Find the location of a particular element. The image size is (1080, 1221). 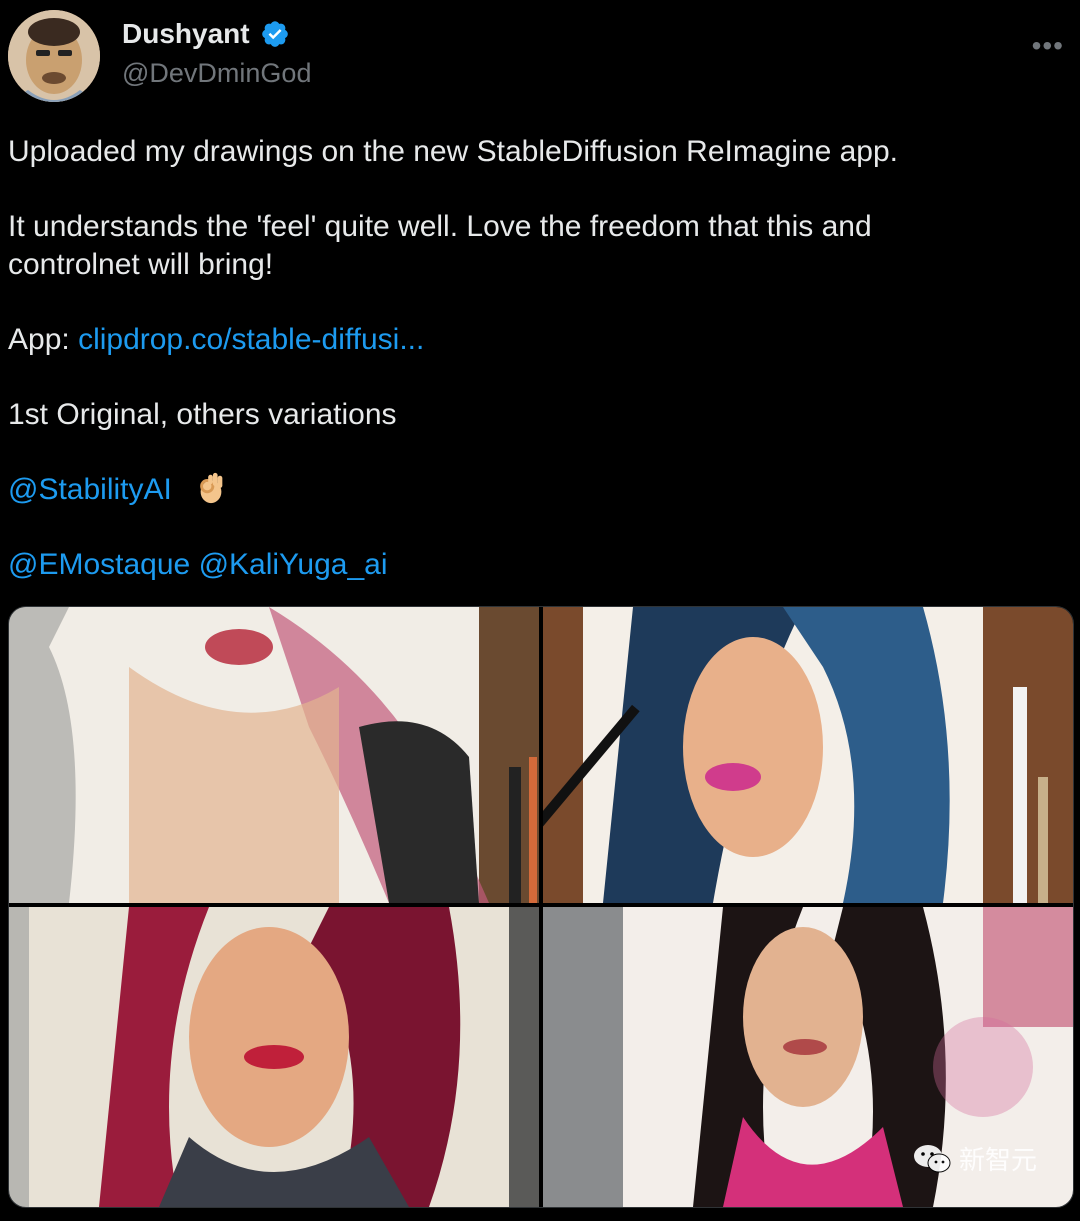

author-handle: @DevDminGod is located at coordinates (216, 73).